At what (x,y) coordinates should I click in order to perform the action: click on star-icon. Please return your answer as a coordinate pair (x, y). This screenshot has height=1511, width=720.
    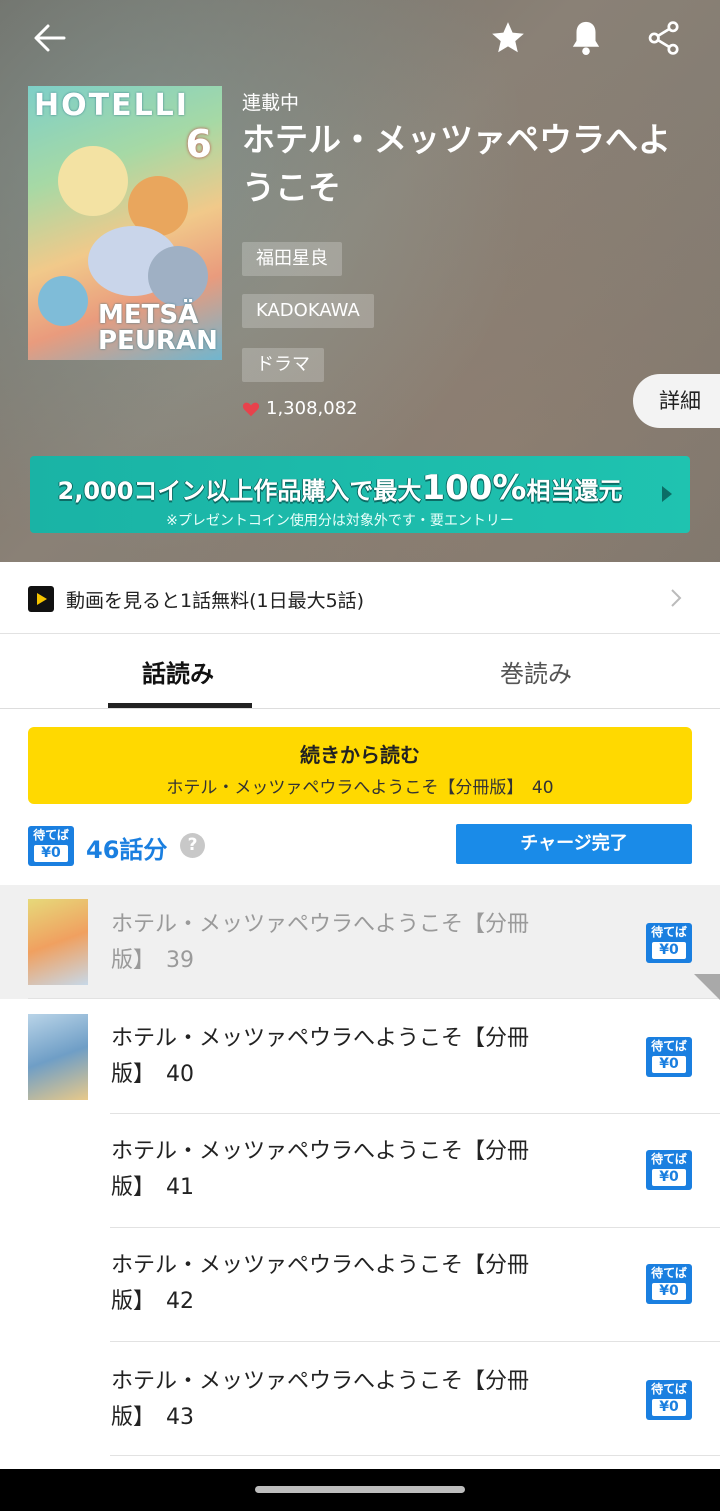
    Looking at the image, I should click on (508, 37).